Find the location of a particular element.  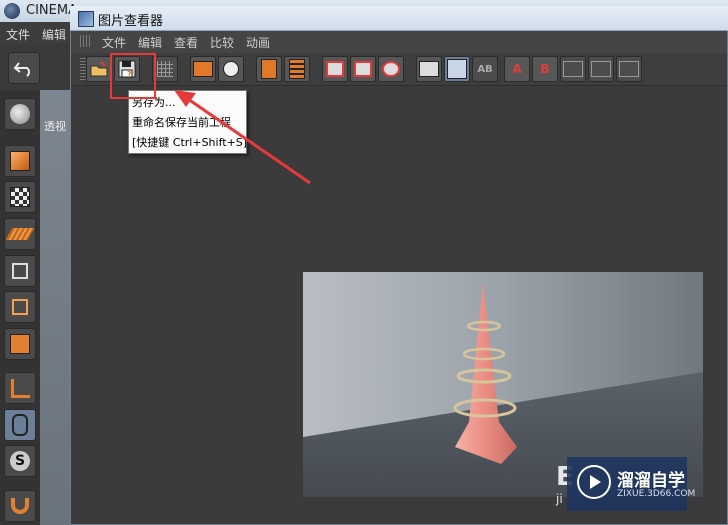

viewport is located at coordinates (55, 307).